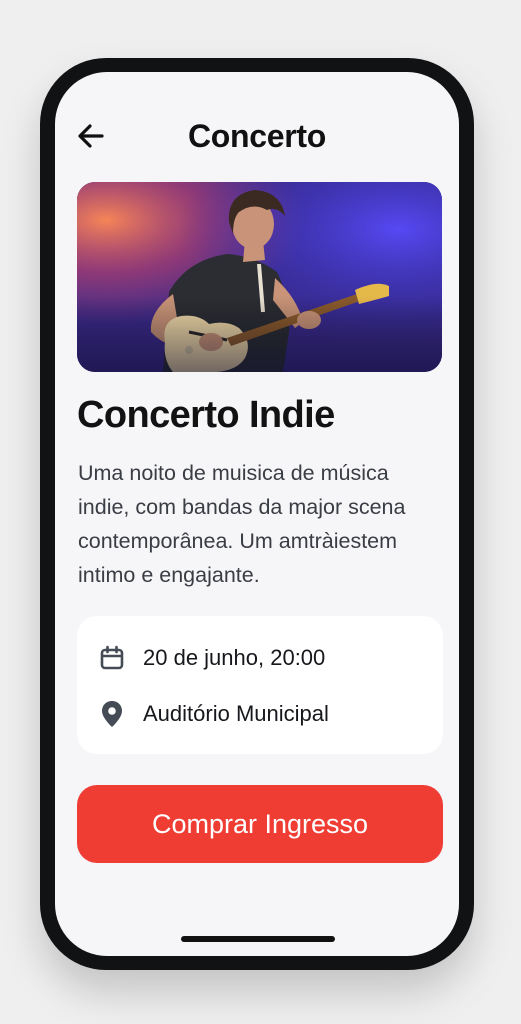  What do you see at coordinates (258, 939) in the screenshot?
I see `home-indicator` at bounding box center [258, 939].